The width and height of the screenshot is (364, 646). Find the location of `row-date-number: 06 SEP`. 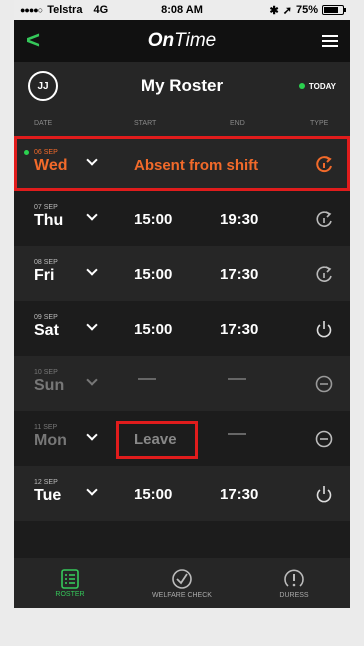

row-date-number: 06 SEP is located at coordinates (46, 152).